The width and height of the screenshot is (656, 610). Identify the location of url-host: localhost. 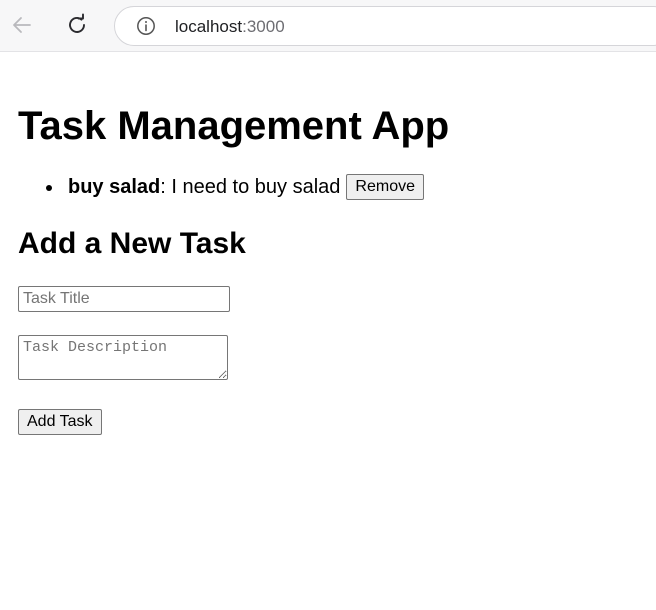
(209, 26).